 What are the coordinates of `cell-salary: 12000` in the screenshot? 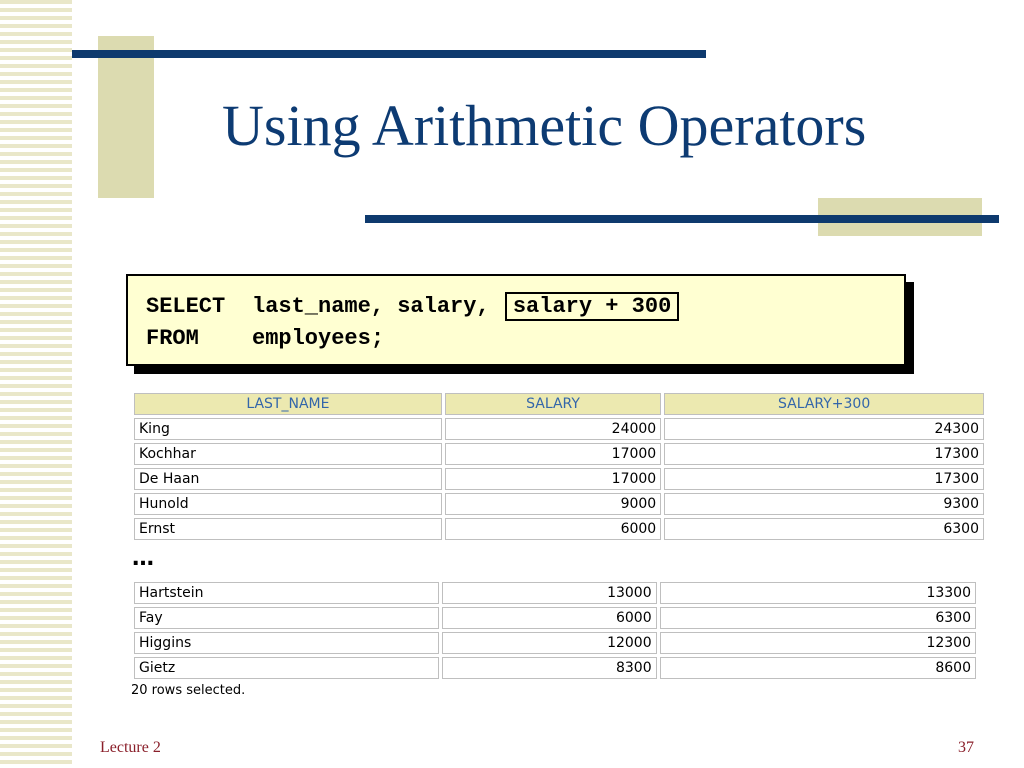 It's located at (549, 643).